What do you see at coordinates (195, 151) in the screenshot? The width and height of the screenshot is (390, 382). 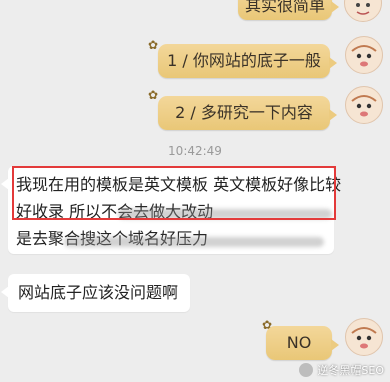 I see `message-timestamp: 10:42:49` at bounding box center [195, 151].